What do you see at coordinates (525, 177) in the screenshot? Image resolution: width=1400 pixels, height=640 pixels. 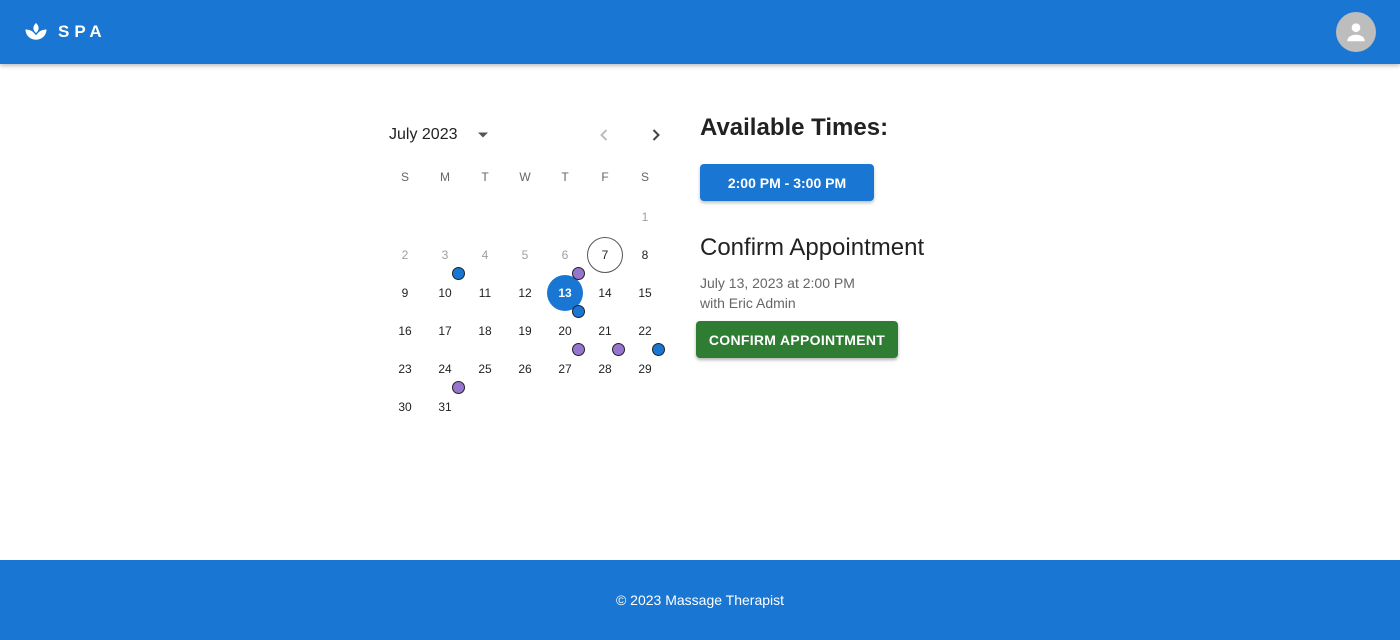 I see `weekday-label: W` at bounding box center [525, 177].